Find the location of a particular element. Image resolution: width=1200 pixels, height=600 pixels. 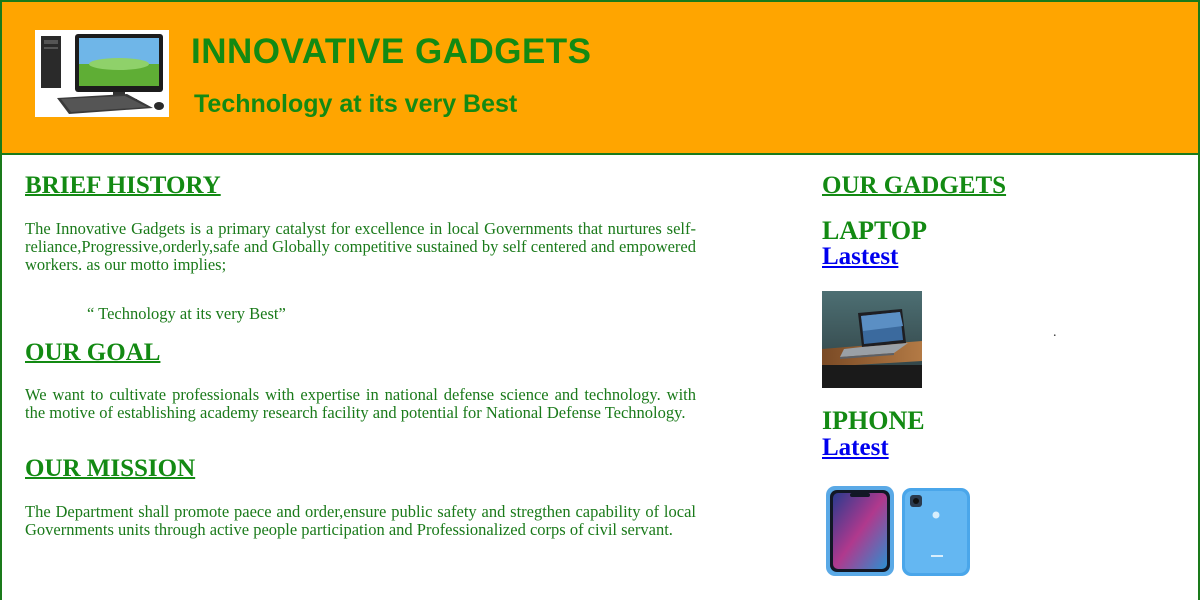

gadgets-heading: OUR GADGETS is located at coordinates (914, 185).